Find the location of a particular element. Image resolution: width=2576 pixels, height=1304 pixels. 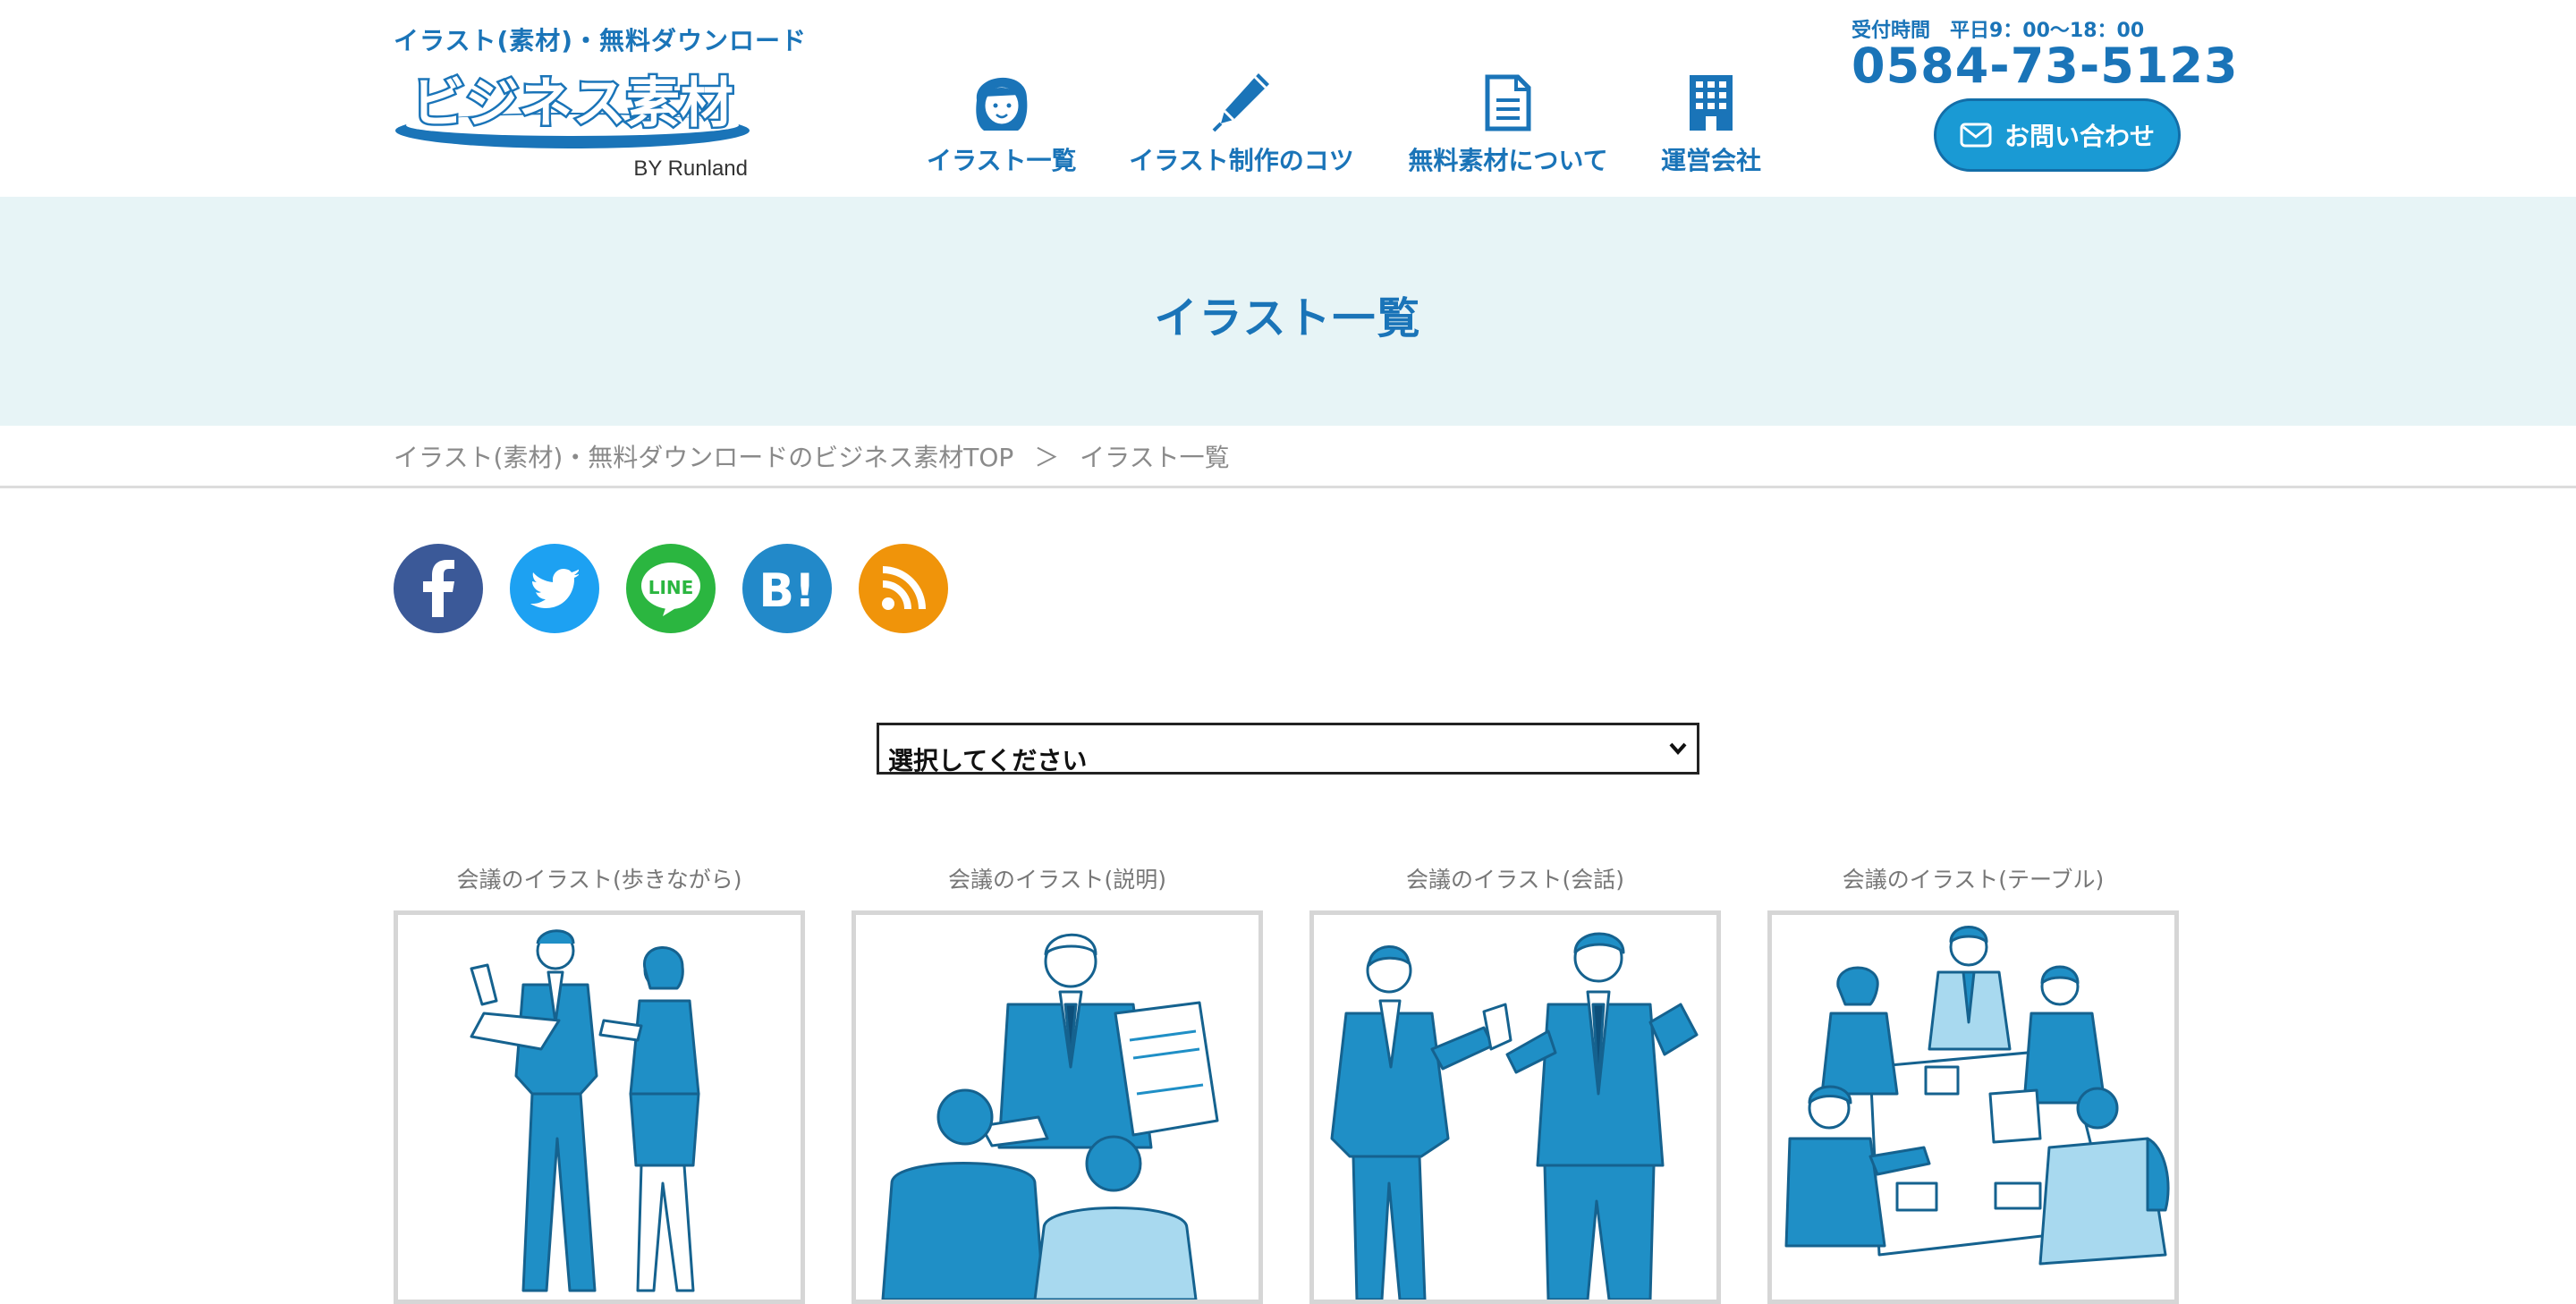

illustration-card-conversation is located at coordinates (1515, 1107).